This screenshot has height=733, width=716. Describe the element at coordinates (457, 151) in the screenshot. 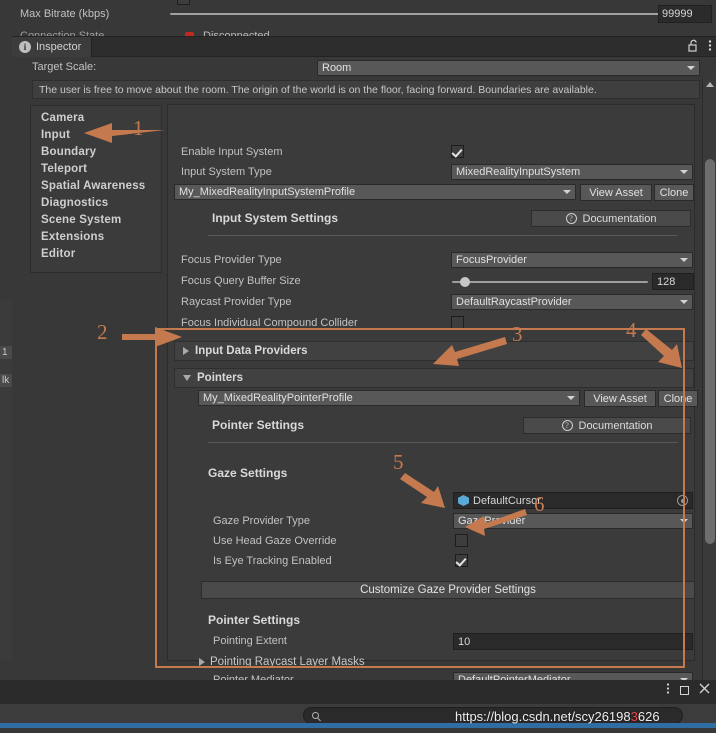

I see `enable-input-system-checkbox` at that location.